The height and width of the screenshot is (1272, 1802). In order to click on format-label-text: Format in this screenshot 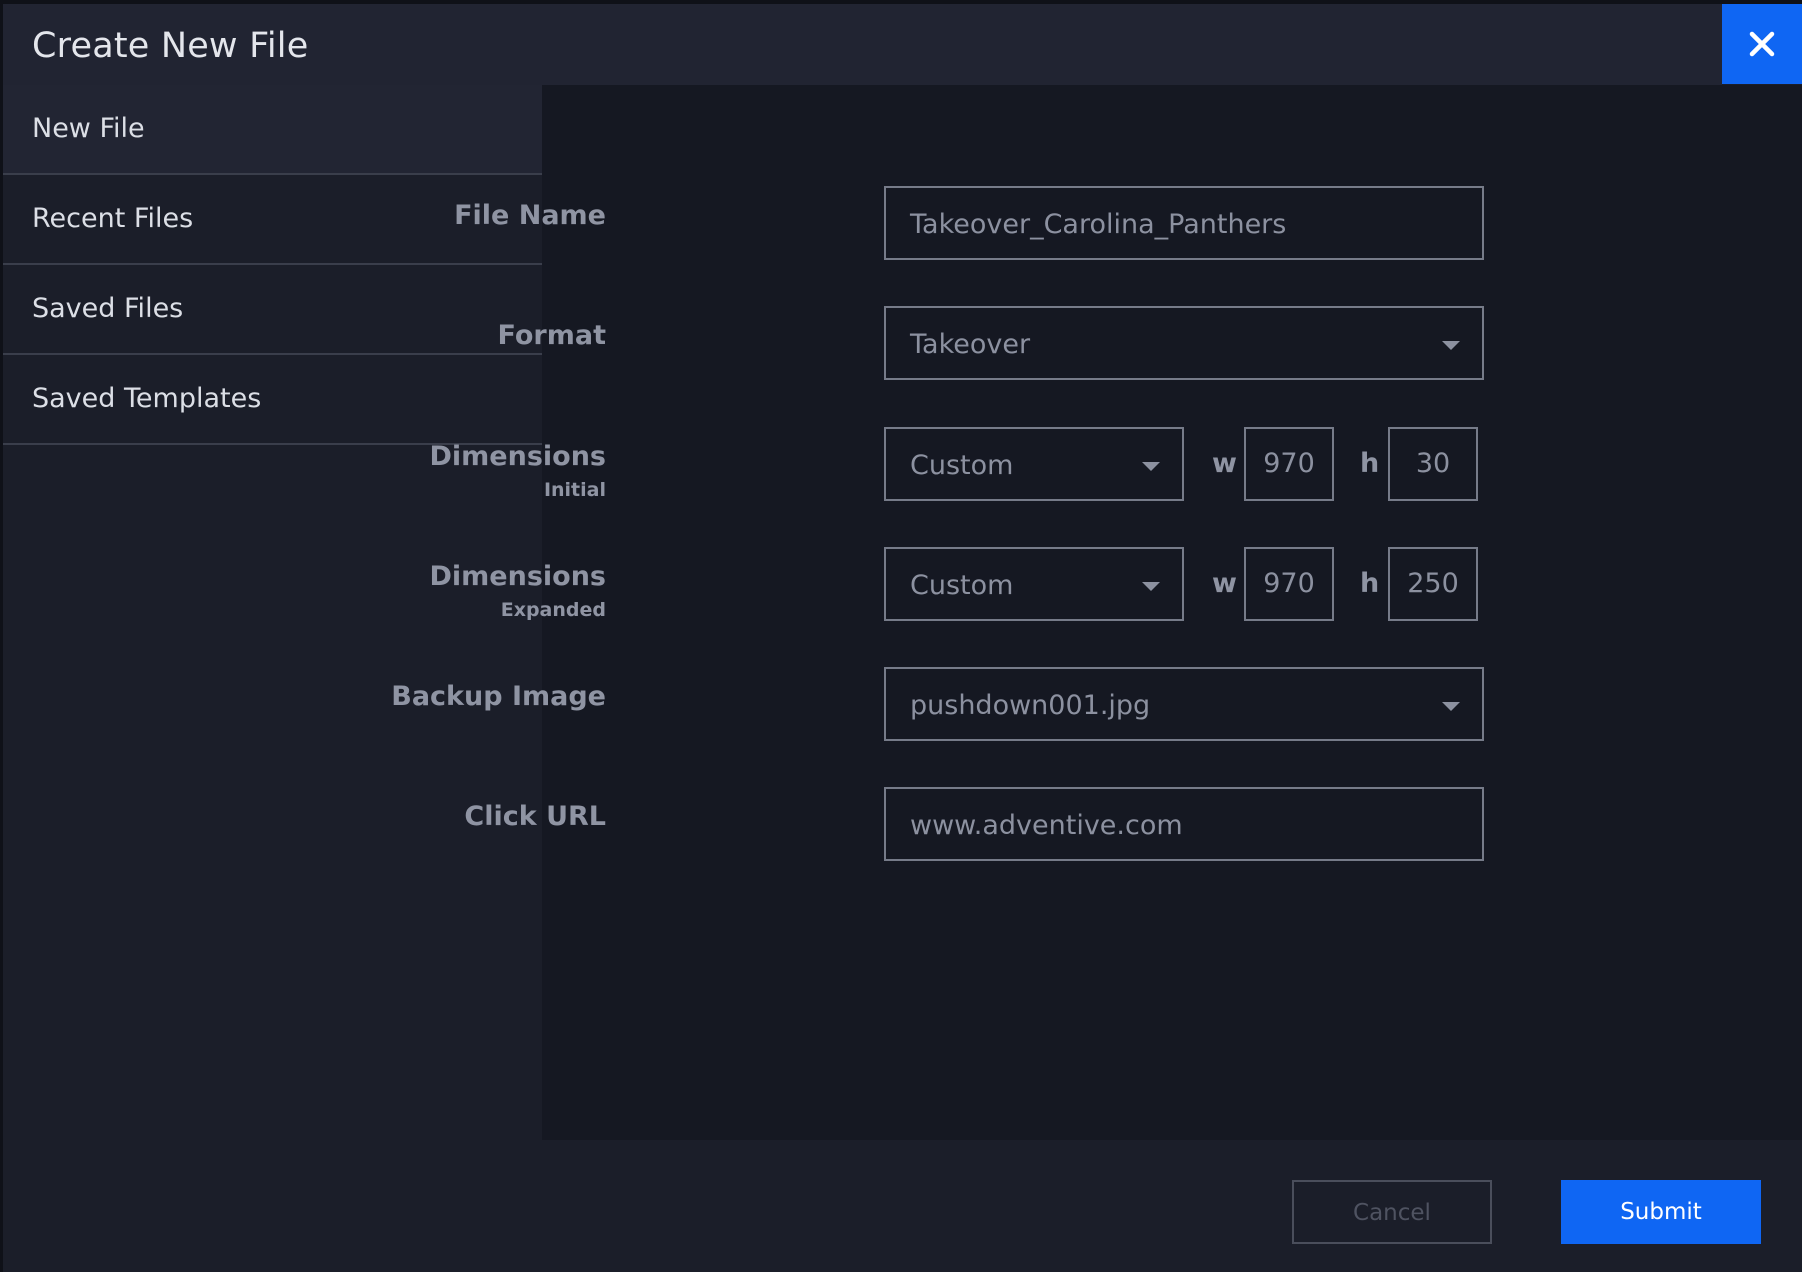, I will do `click(551, 335)`.